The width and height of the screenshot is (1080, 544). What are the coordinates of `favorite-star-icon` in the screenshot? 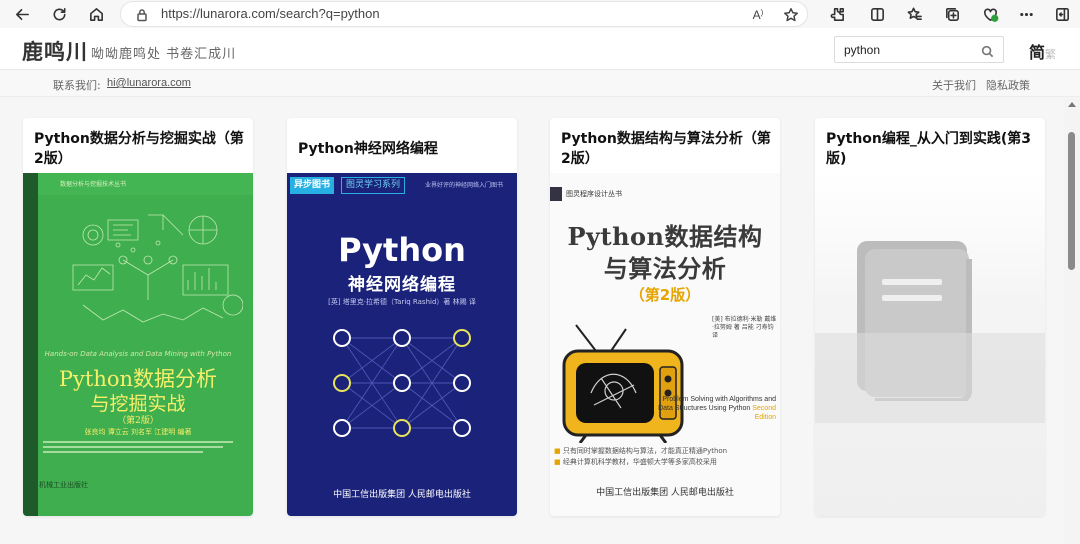 It's located at (791, 15).